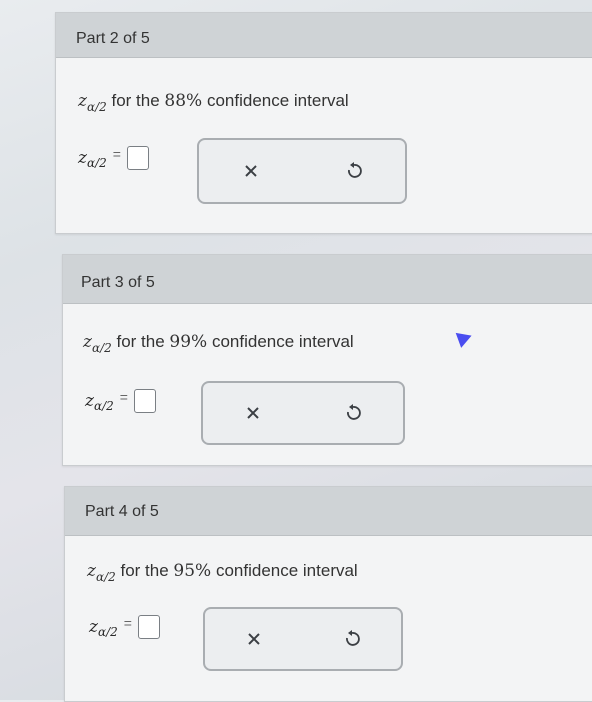 This screenshot has width=592, height=702. Describe the element at coordinates (213, 102) in the screenshot. I see `question-text: zα/2 for the 88% confidence interval` at that location.